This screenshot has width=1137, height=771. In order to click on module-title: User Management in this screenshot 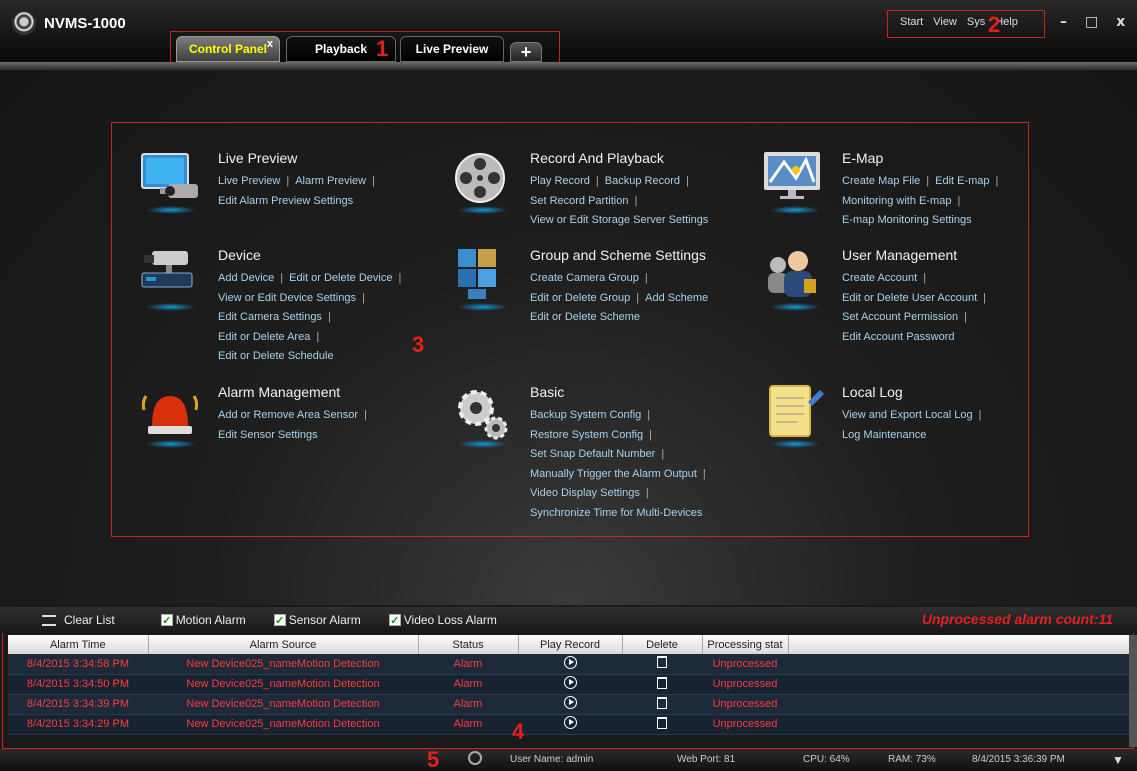, I will do `click(900, 255)`.